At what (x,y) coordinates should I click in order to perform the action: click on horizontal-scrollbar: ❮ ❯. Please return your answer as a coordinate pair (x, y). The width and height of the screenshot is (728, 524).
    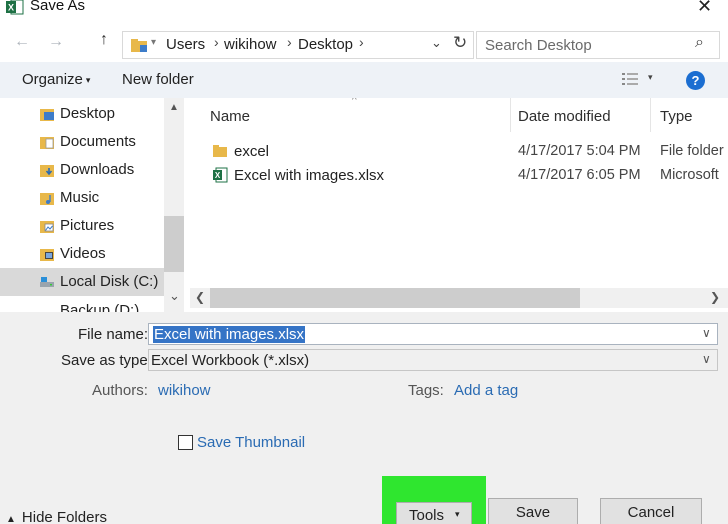
    Looking at the image, I should click on (459, 298).